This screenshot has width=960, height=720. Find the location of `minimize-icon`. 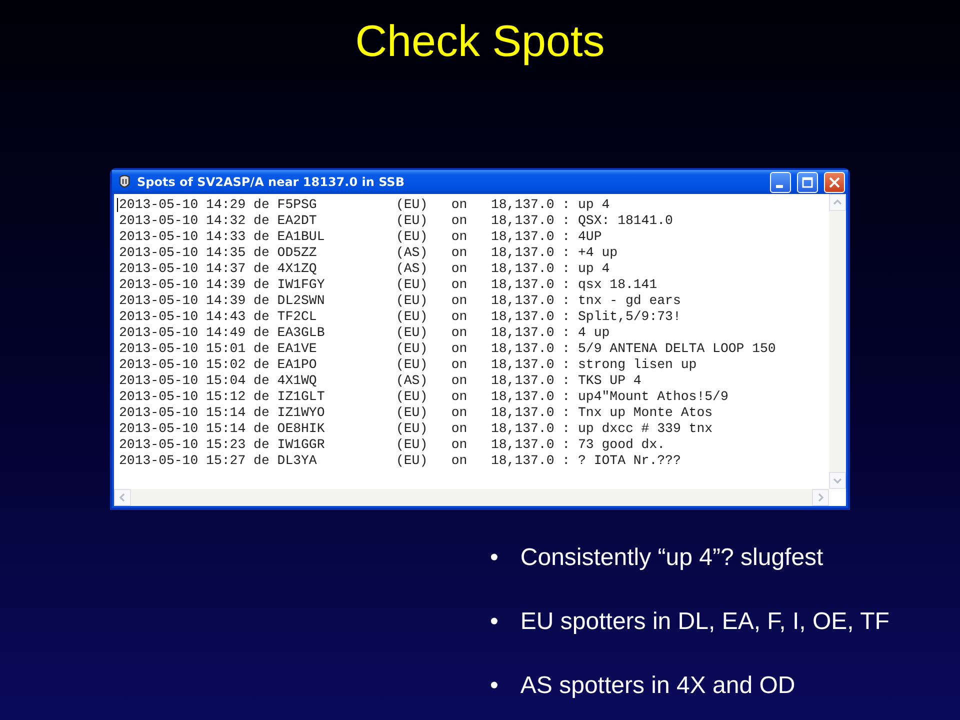

minimize-icon is located at coordinates (779, 186).